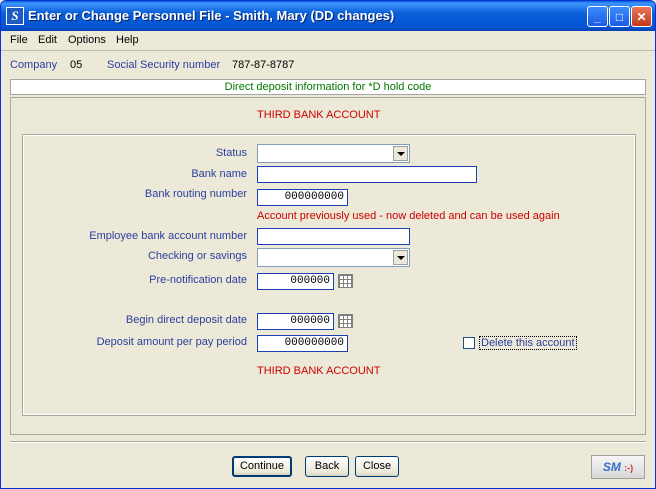 This screenshot has height=489, width=656. I want to click on menu-help: Help, so click(127, 40).